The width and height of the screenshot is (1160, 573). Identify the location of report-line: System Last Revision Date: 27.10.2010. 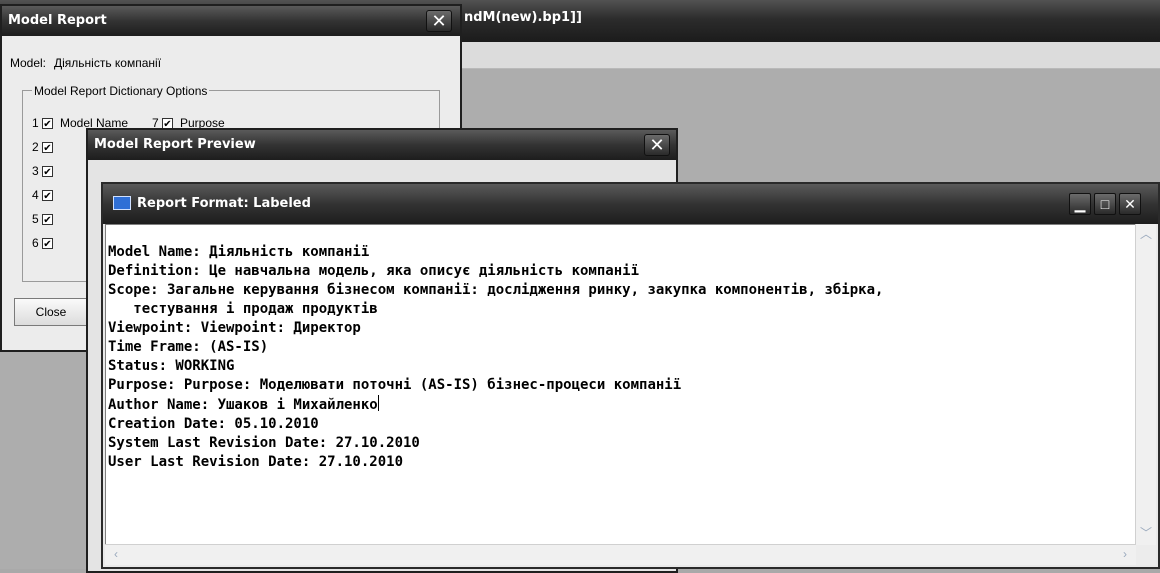
(264, 443).